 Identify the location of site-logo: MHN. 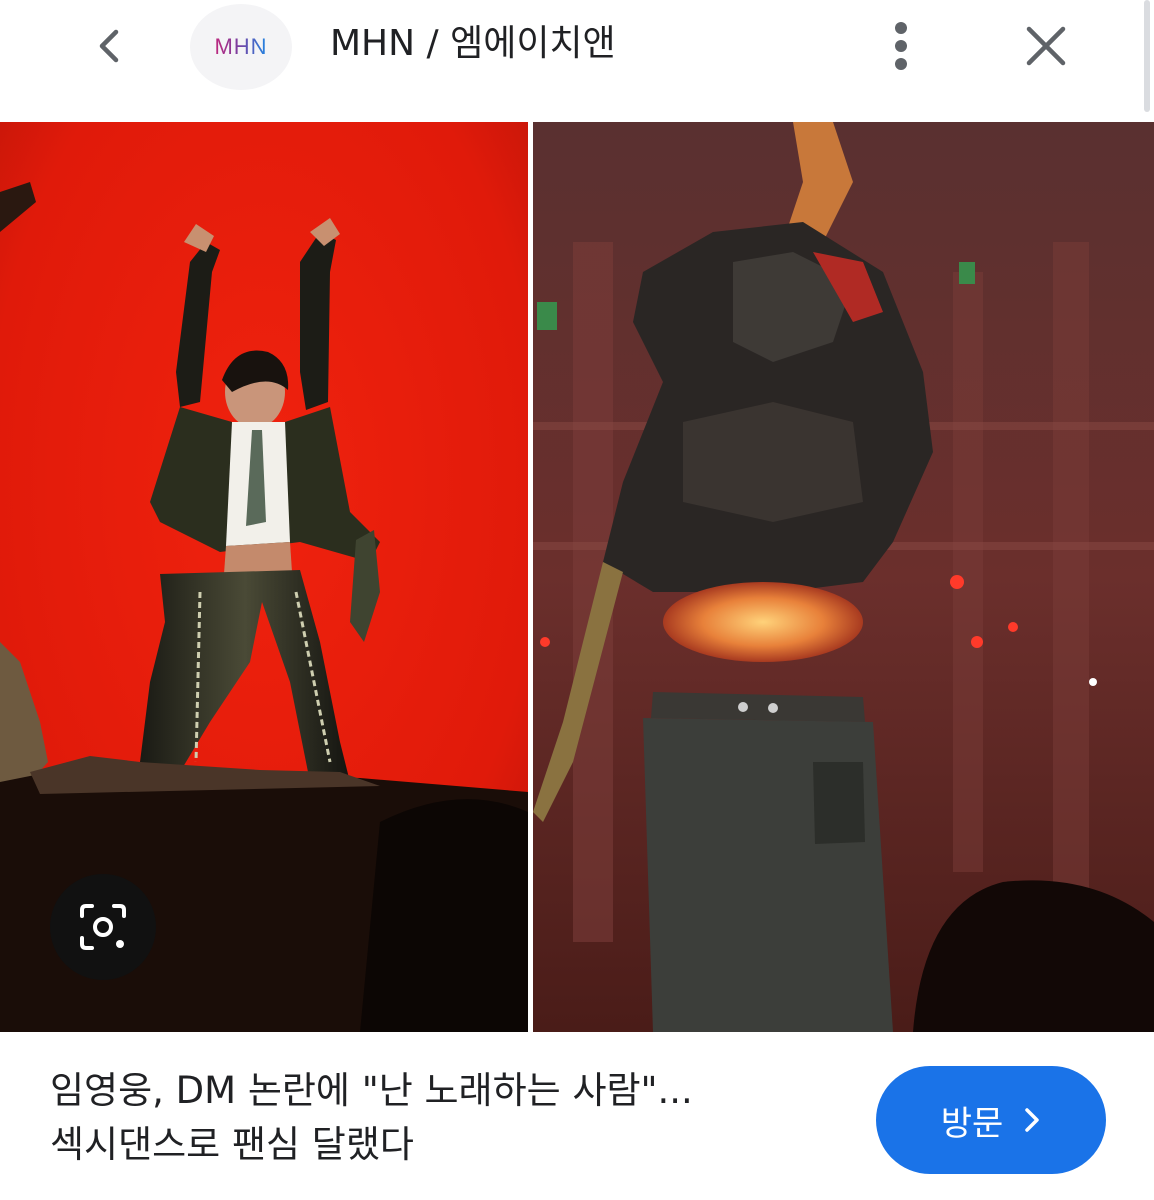
(241, 47).